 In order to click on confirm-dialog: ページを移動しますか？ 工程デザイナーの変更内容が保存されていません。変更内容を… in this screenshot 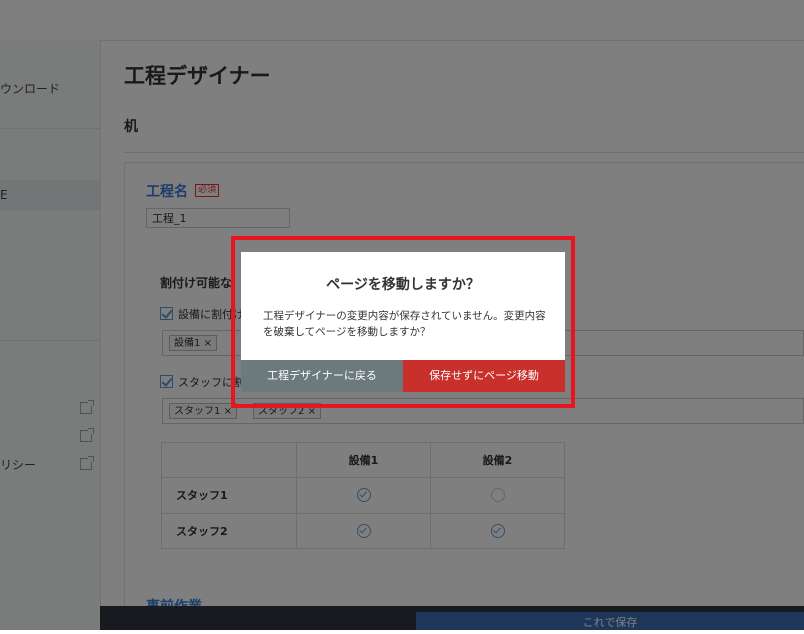, I will do `click(403, 322)`.